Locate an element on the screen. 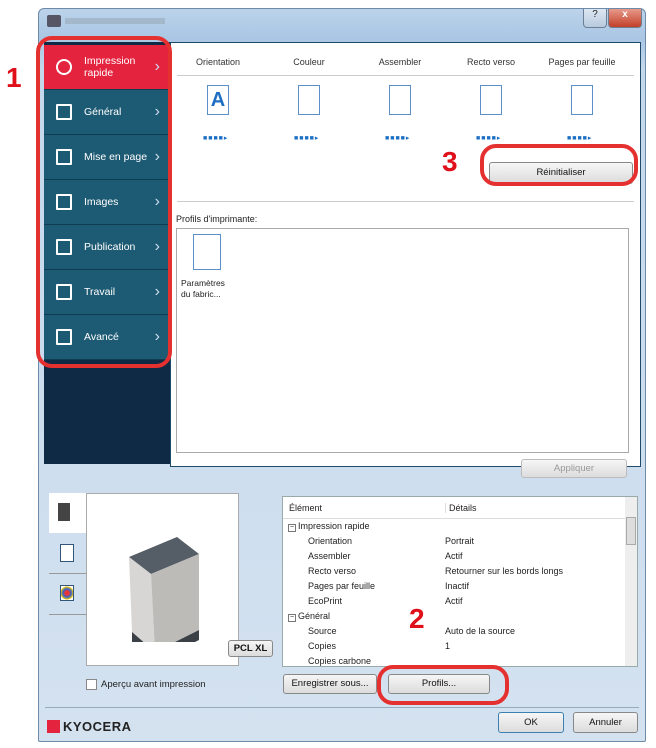  table-row: Pages par feuille Inactif is located at coordinates (453, 588).